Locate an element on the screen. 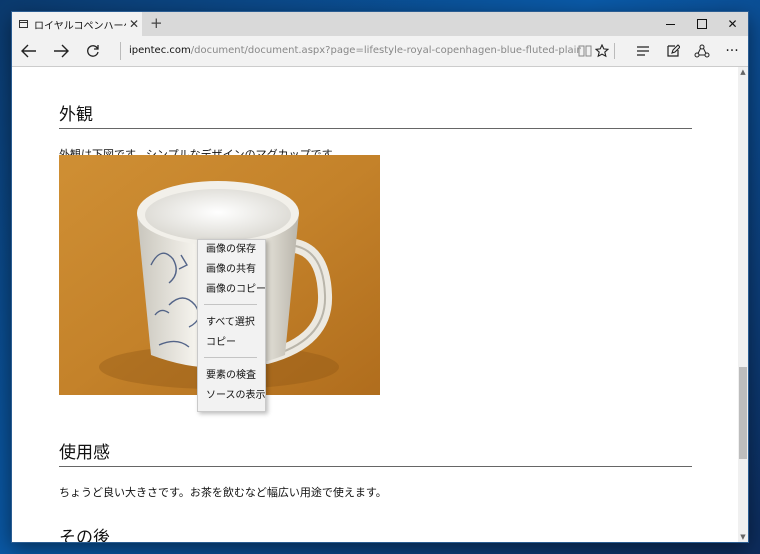  close-icon: ✕ is located at coordinates (732, 24).